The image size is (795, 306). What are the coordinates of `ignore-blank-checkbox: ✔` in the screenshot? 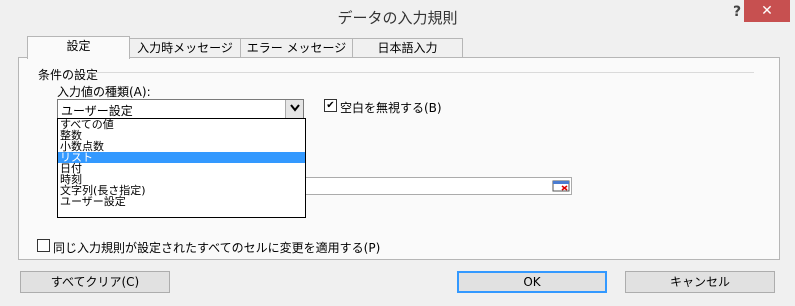 It's located at (330, 105).